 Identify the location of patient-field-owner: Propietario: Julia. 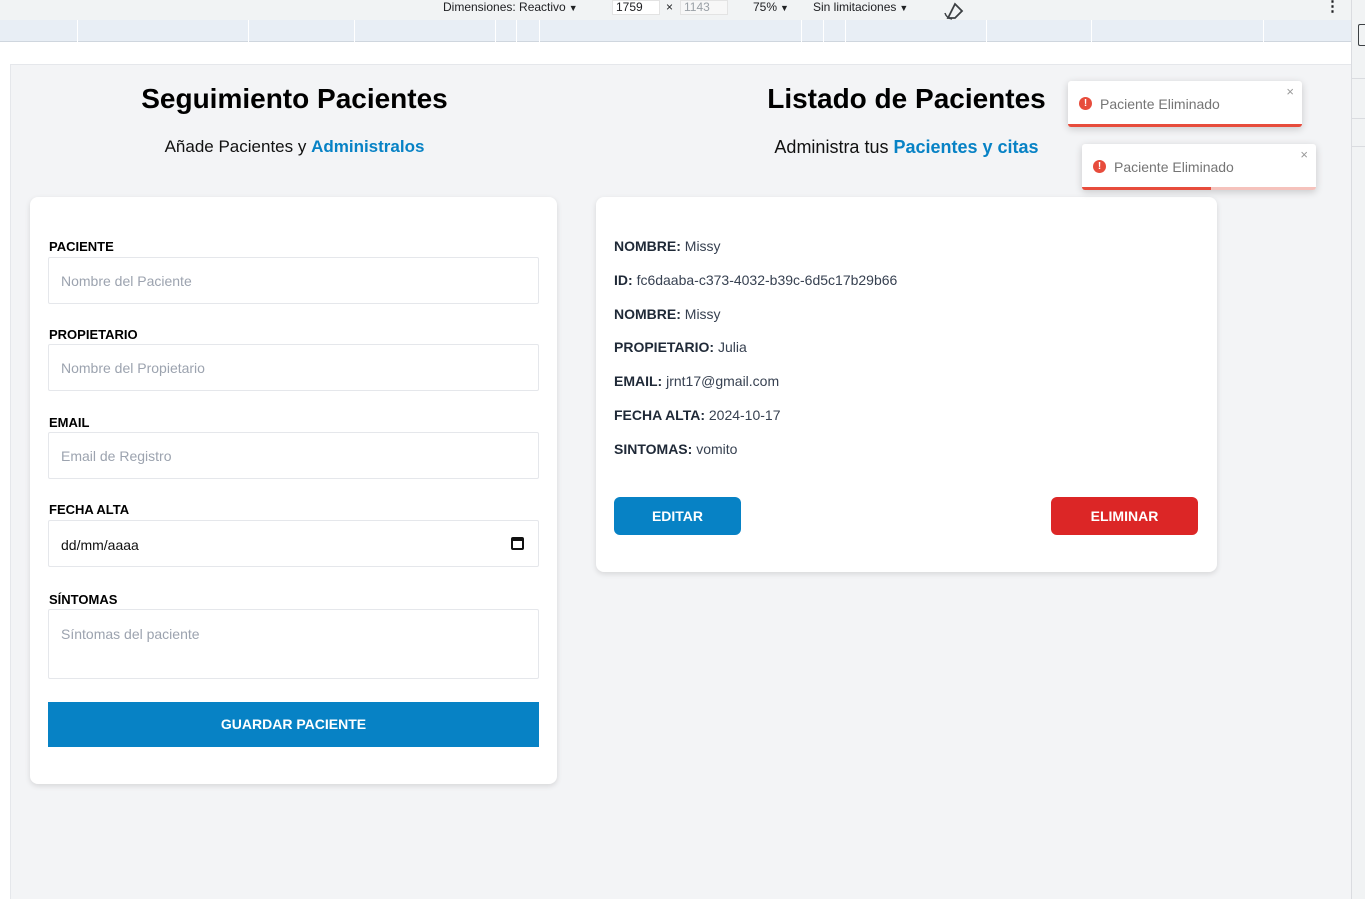
(680, 347).